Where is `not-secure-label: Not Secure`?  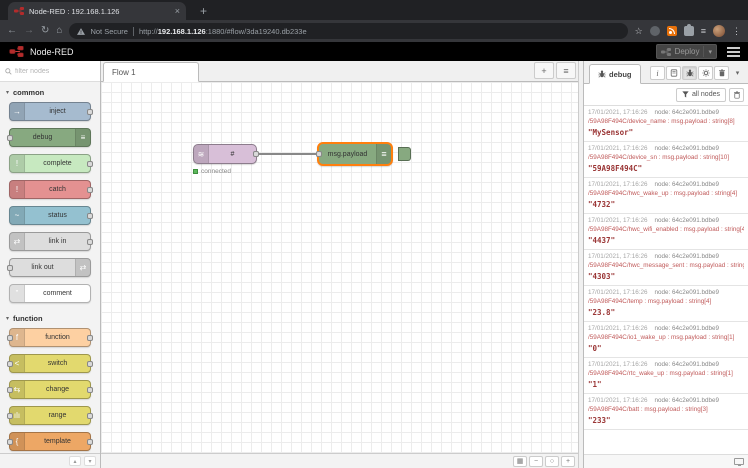
not-secure-label: Not Secure is located at coordinates (109, 31).